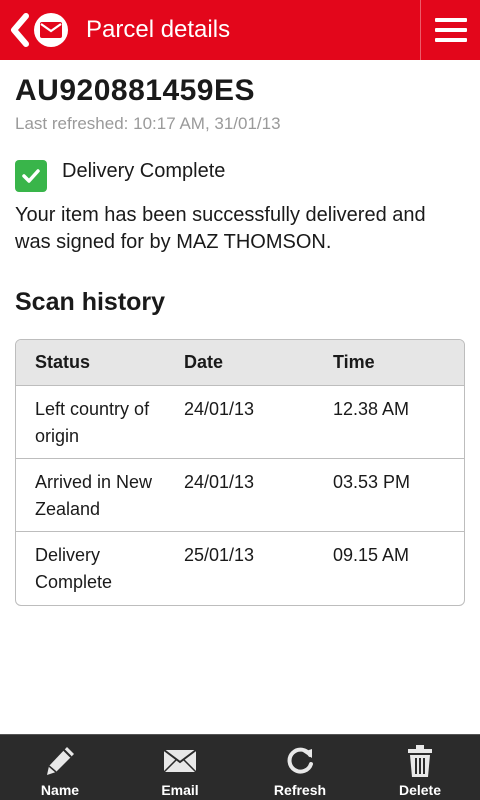  Describe the element at coordinates (19, 30) in the screenshot. I see `chevron-left-icon` at that location.